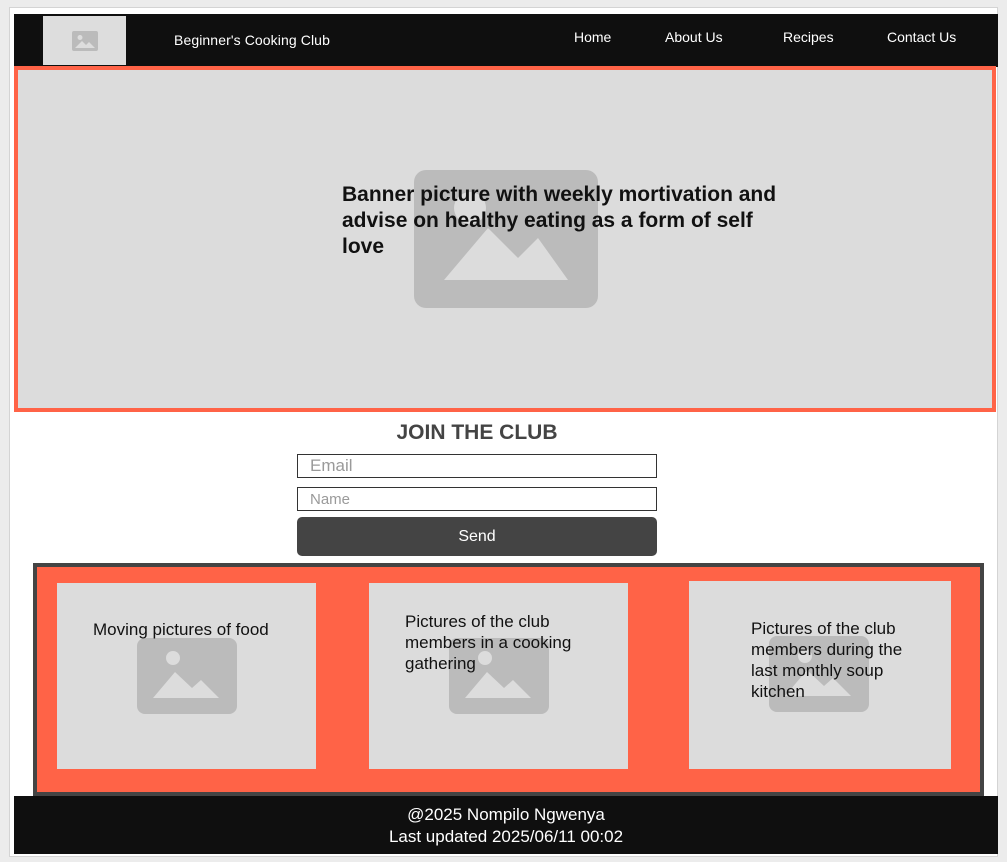 The image size is (1007, 862). What do you see at coordinates (808, 37) in the screenshot?
I see `nav-recipes: Recipes` at bounding box center [808, 37].